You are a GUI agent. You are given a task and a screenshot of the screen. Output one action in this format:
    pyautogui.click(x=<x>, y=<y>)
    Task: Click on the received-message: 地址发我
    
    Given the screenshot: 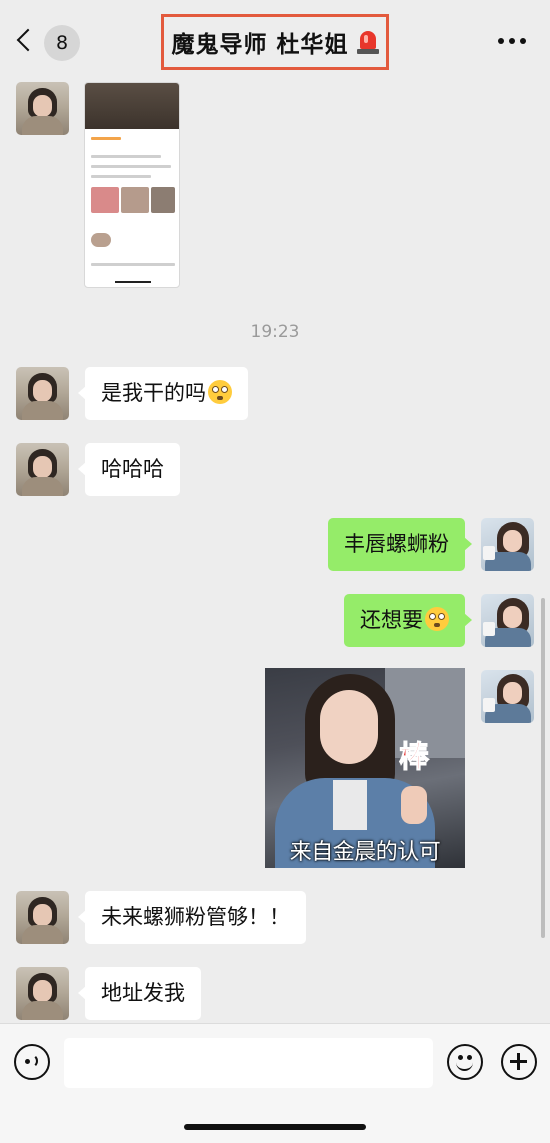 What is the action you would take?
    pyautogui.click(x=139, y=993)
    